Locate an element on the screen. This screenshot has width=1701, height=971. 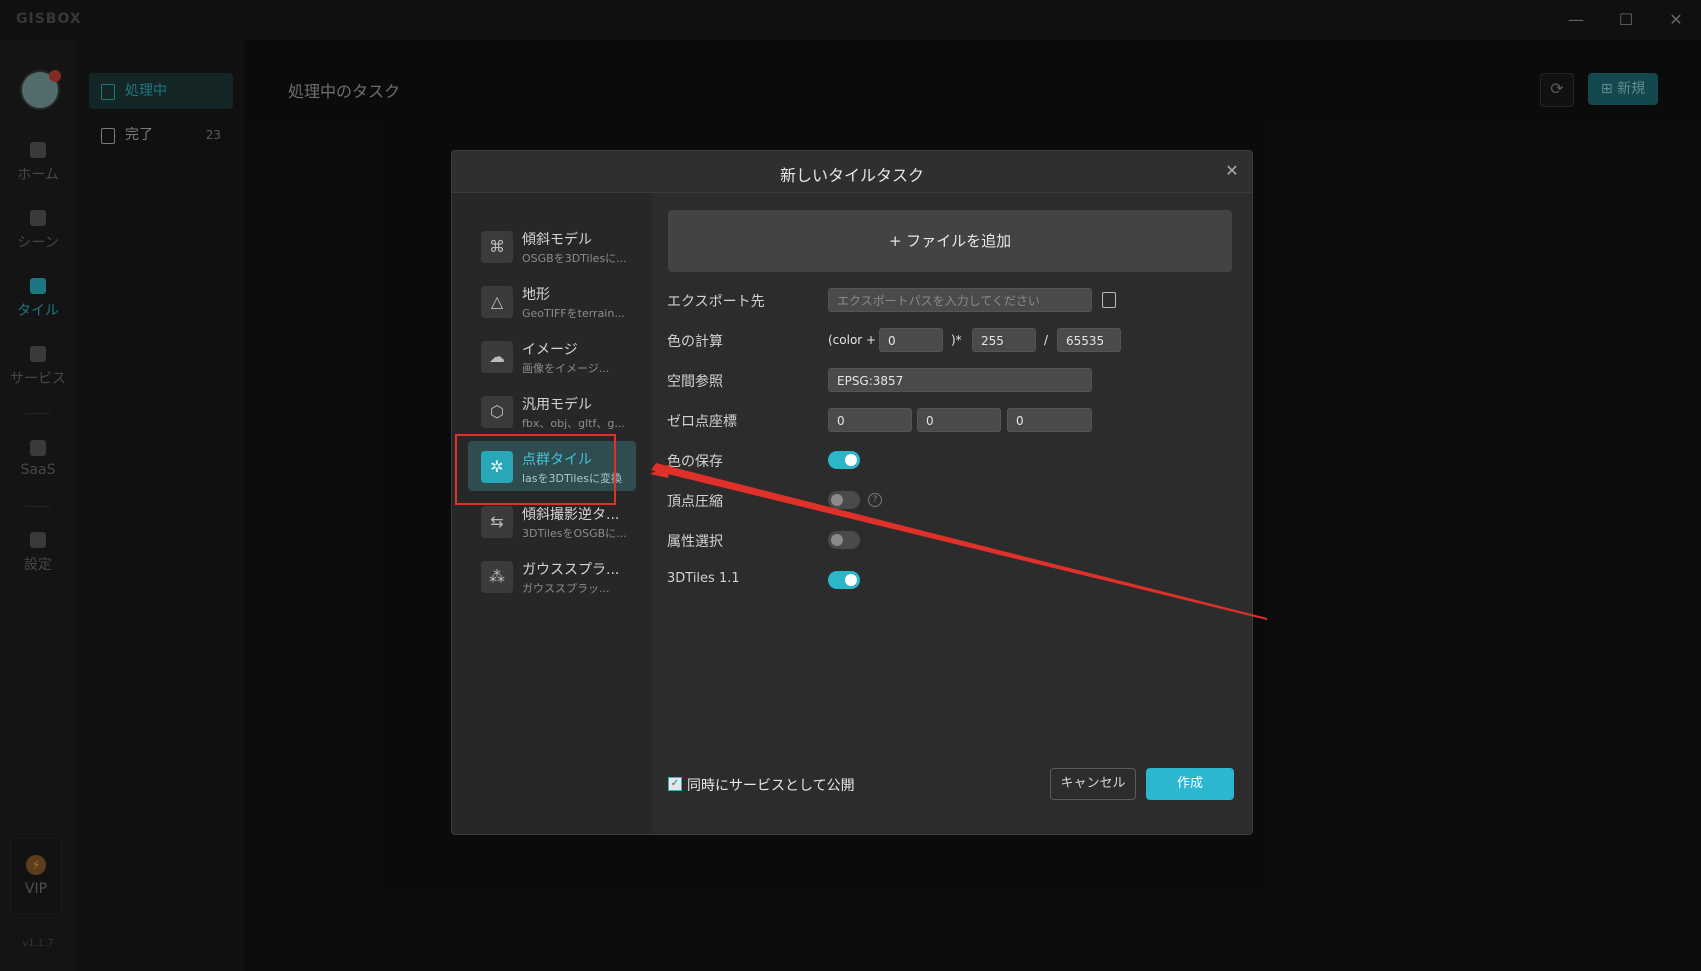
color-div-operator: / is located at coordinates (1046, 340).